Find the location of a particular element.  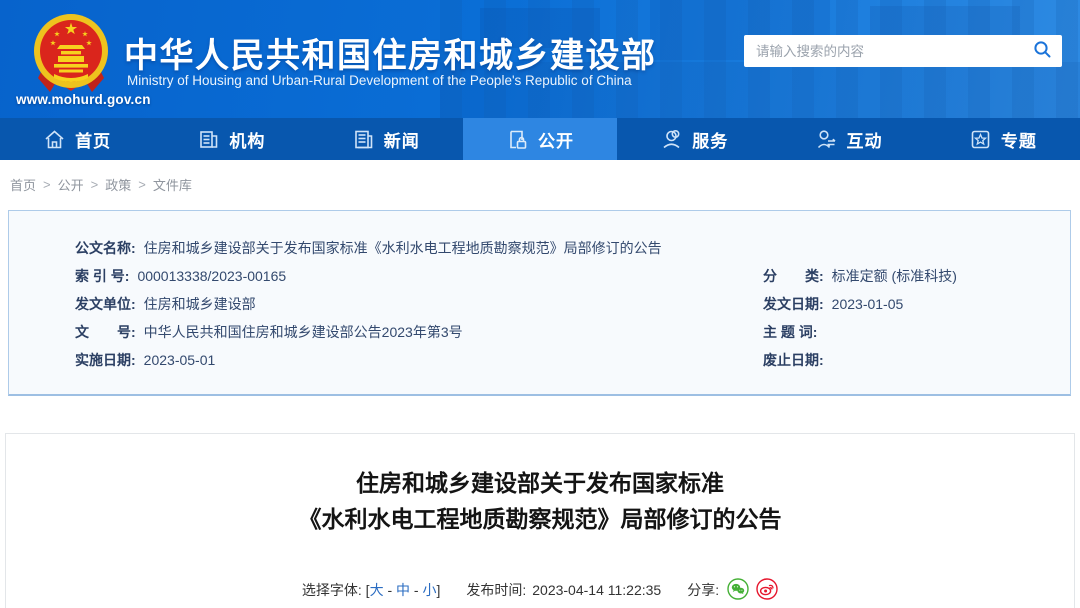

article-title-line2: 《水利水电工程地质勘察规范》局部修订的公告 is located at coordinates (540, 519).